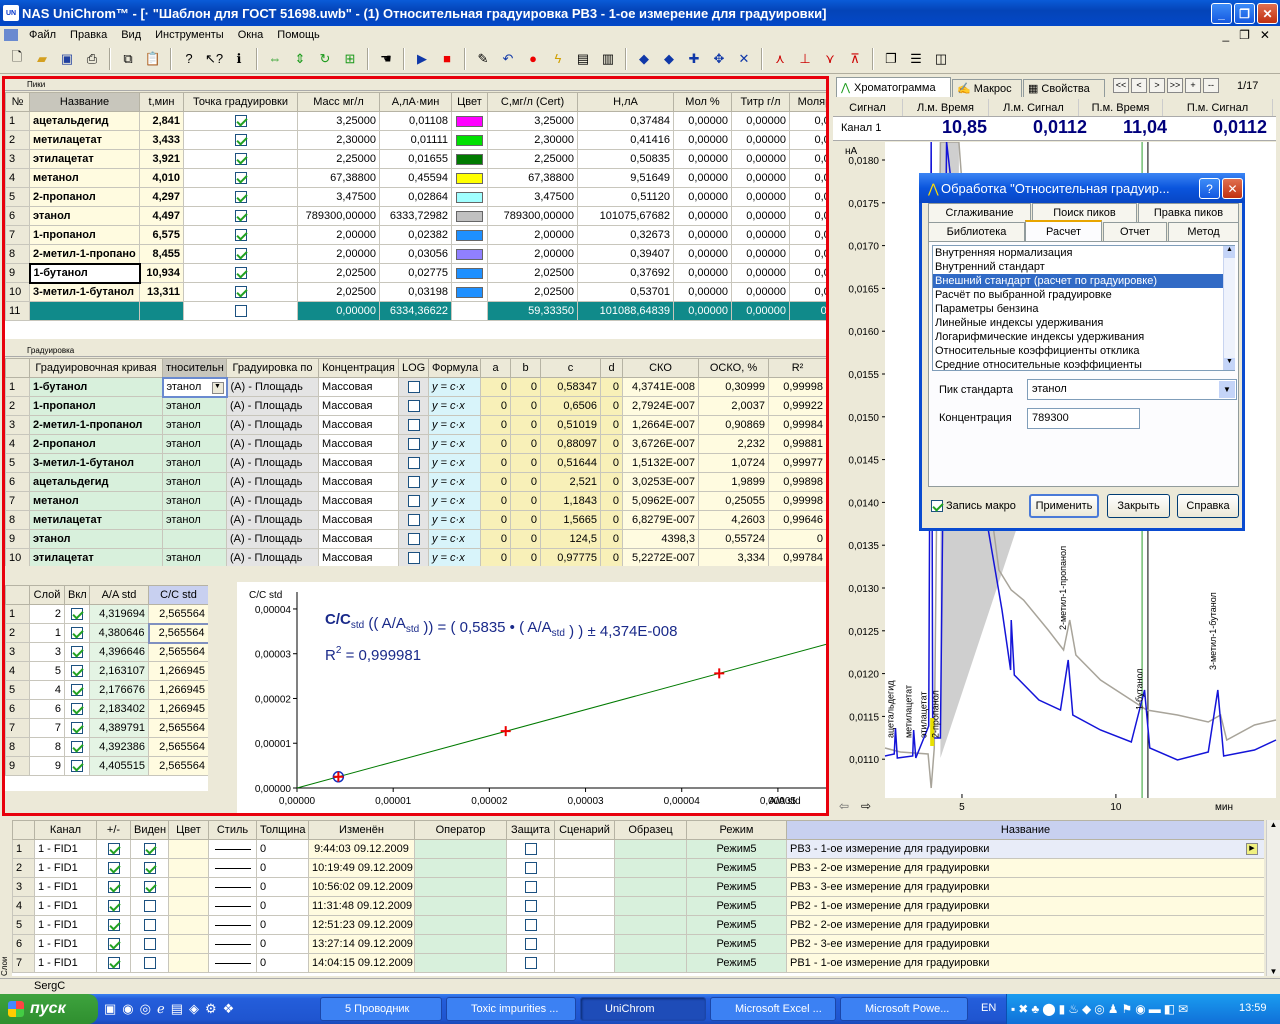 This screenshot has width=1280, height=1024. Describe the element at coordinates (240, 311) in the screenshot. I see `total-checkbox` at that location.